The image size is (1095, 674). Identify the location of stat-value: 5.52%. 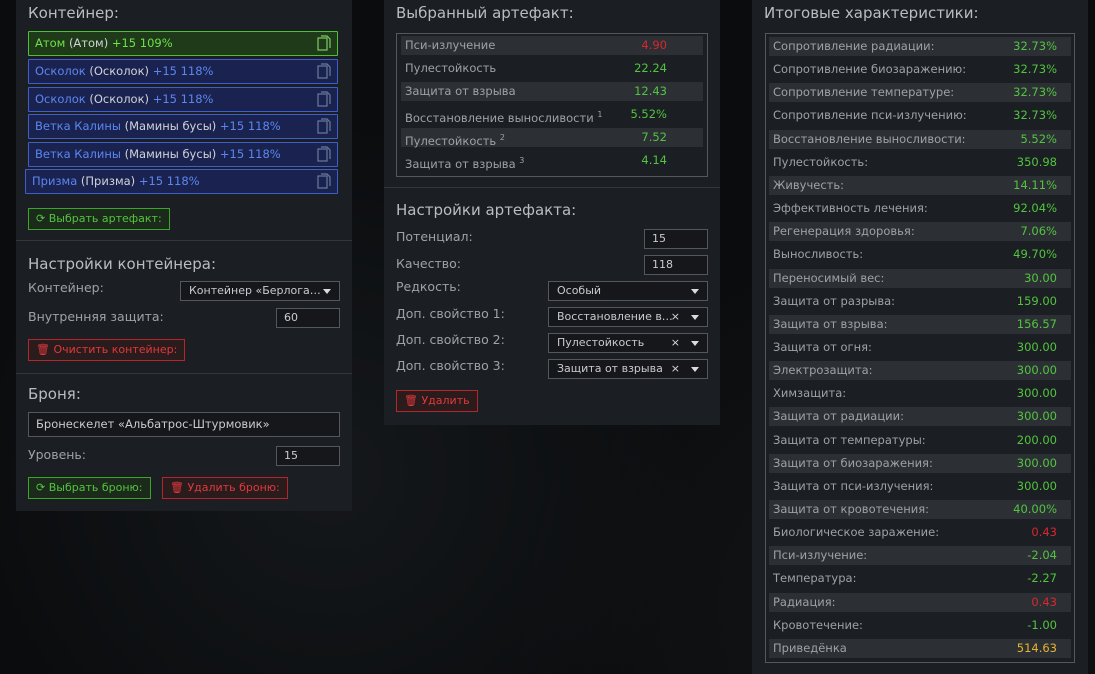
(648, 114).